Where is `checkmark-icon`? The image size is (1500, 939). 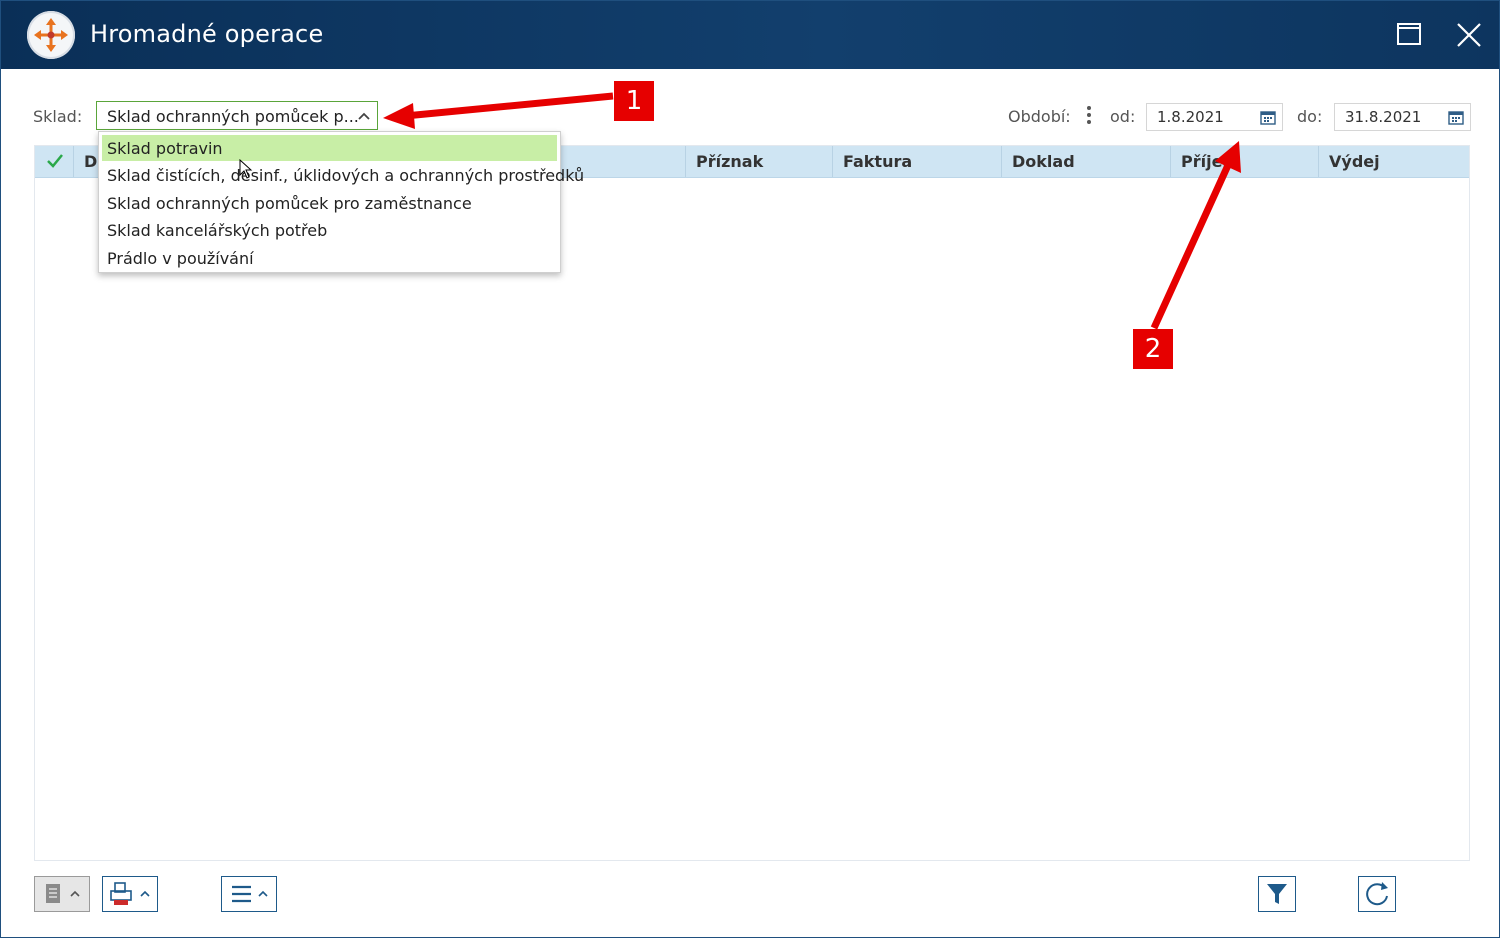
checkmark-icon is located at coordinates (55, 161).